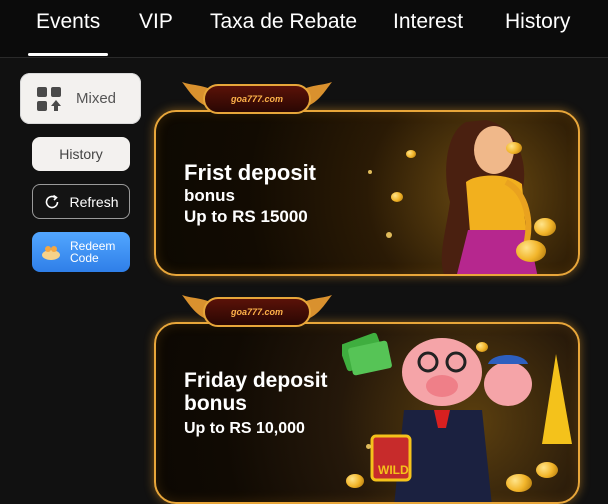 This screenshot has width=608, height=504. What do you see at coordinates (280, 428) in the screenshot?
I see `banner-detail-value: 10,000` at bounding box center [280, 428].